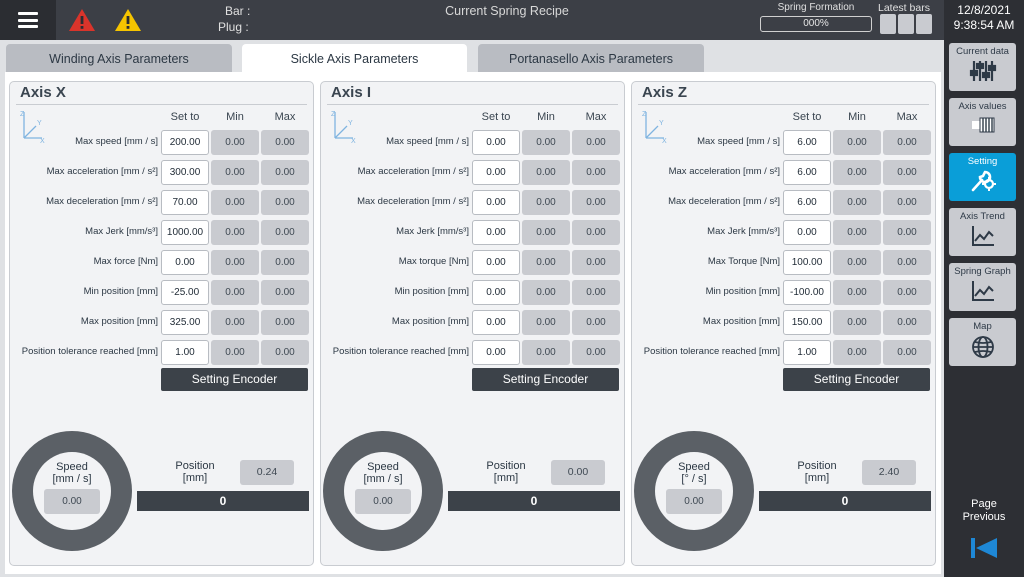  Describe the element at coordinates (982, 342) in the screenshot. I see `sidebar-item-map: Map` at that location.